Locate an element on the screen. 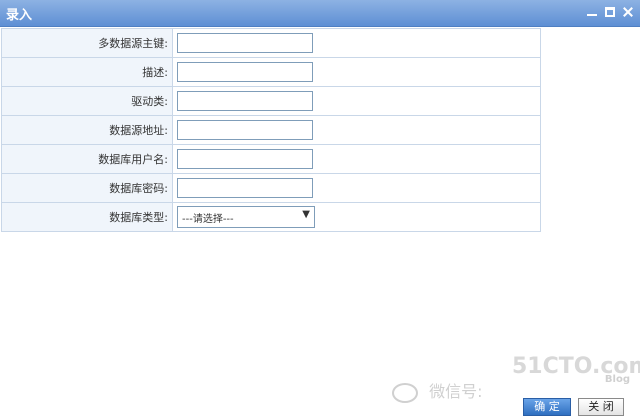 The image size is (640, 419). db-username-label: 数据库用户名: is located at coordinates (87, 159).